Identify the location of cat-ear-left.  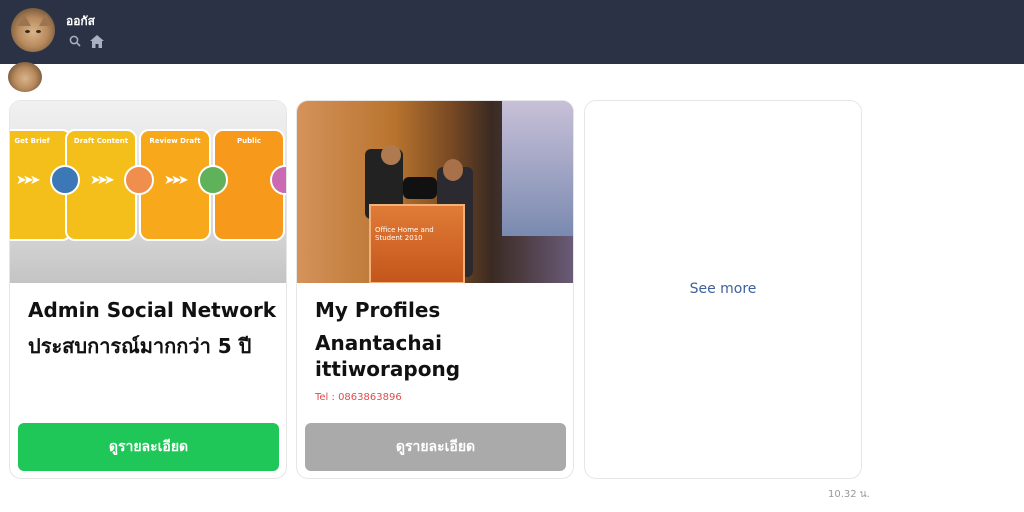
(24, 20).